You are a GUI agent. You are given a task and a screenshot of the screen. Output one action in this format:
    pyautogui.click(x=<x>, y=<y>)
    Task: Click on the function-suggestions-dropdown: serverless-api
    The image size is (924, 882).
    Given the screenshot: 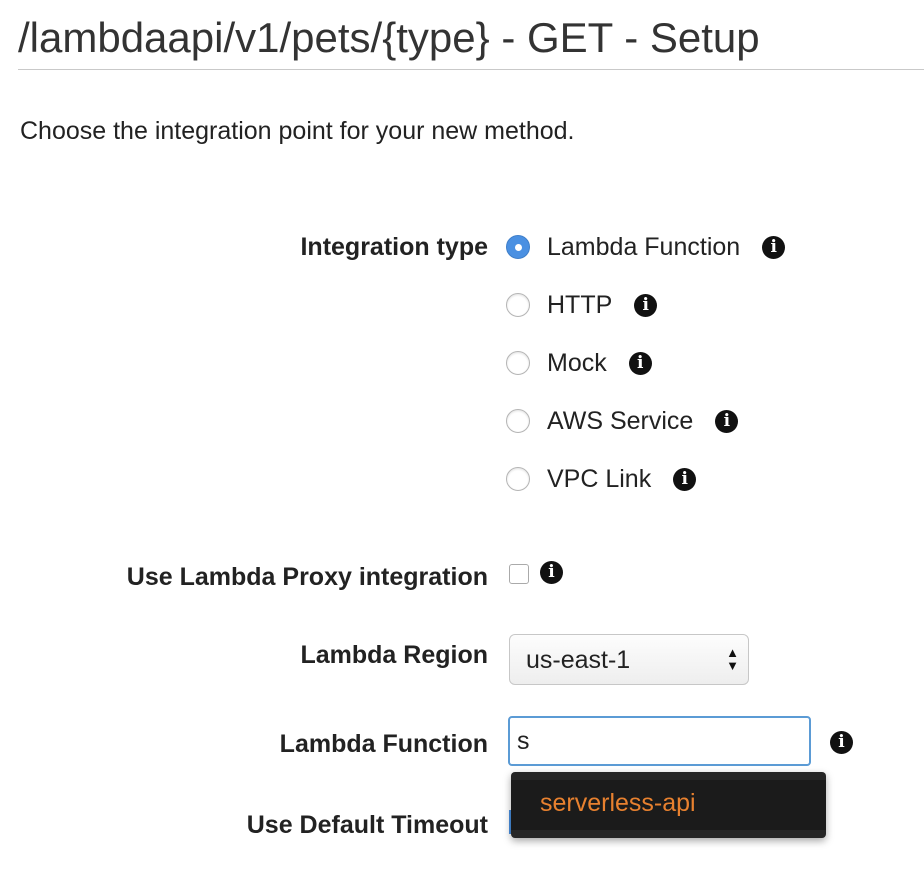 What is the action you would take?
    pyautogui.click(x=668, y=805)
    